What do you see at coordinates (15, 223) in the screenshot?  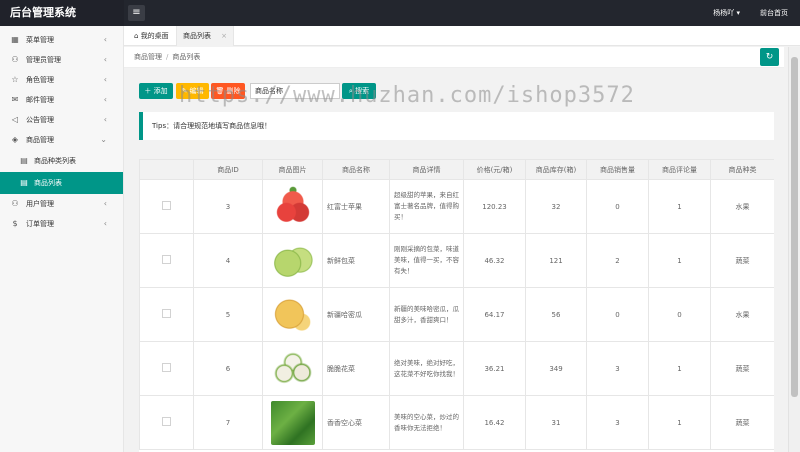 I see `dollar-icon: $` at bounding box center [15, 223].